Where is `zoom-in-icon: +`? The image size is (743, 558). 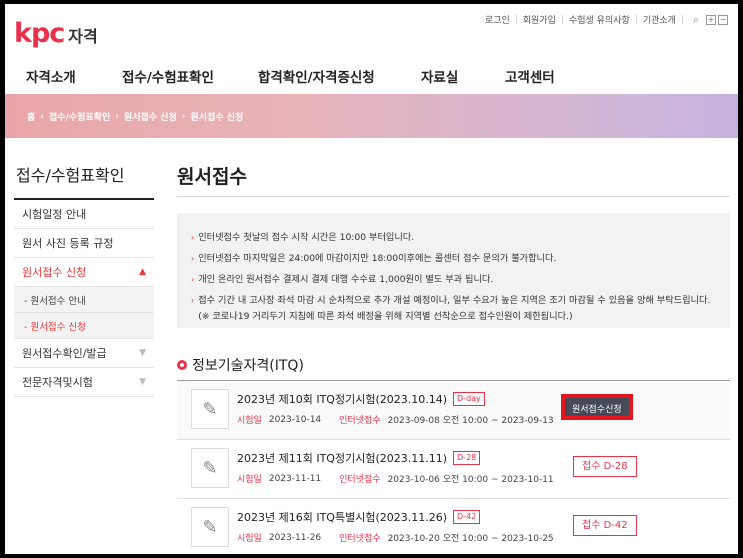 zoom-in-icon: + is located at coordinates (711, 19).